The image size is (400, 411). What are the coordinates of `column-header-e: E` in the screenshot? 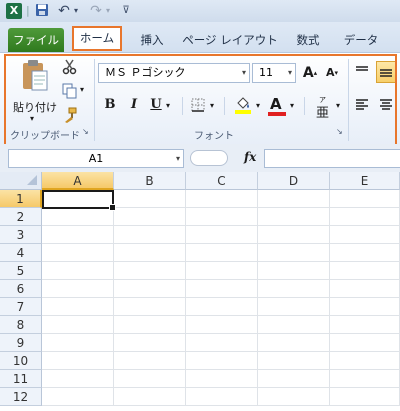 It's located at (365, 181).